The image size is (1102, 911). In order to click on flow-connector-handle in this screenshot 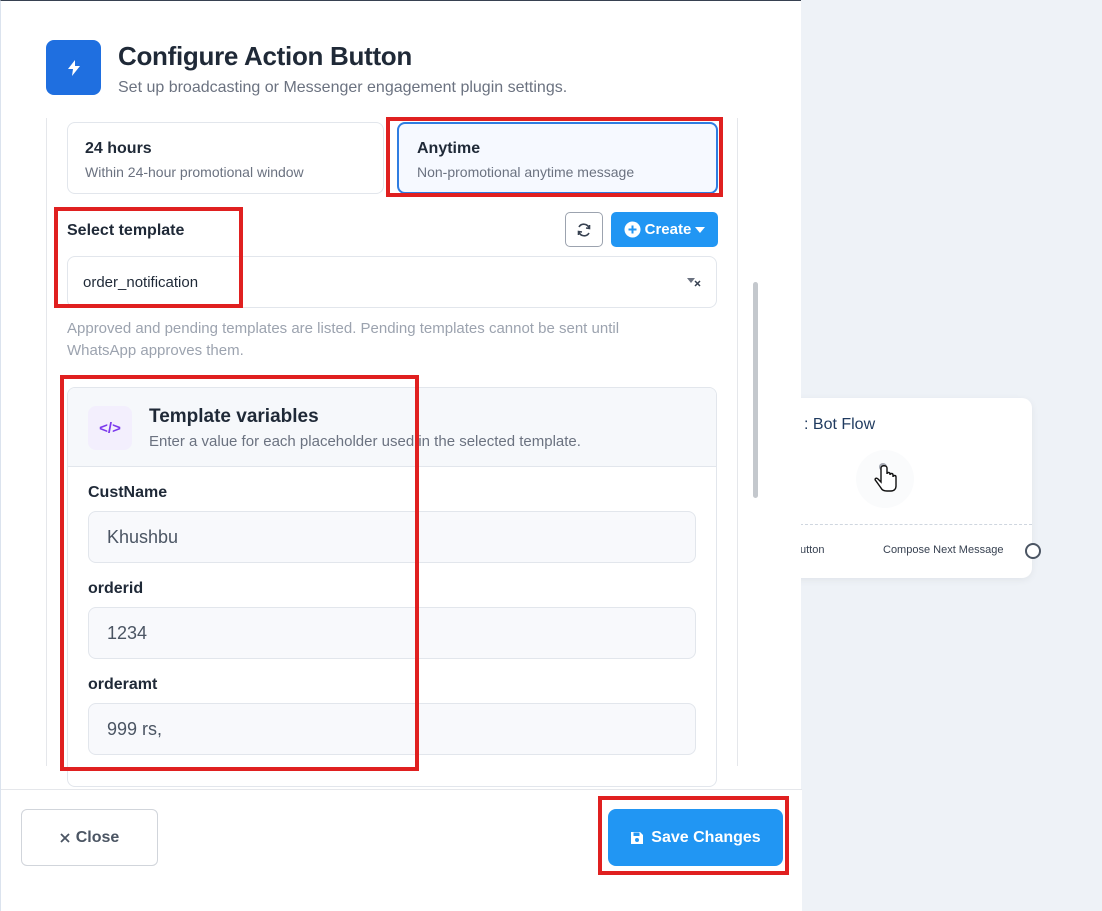, I will do `click(1033, 551)`.